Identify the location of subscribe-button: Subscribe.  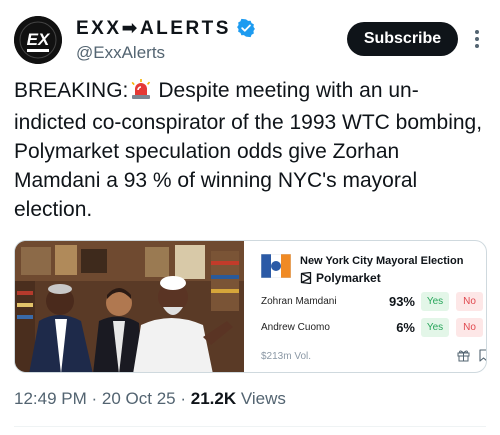
(402, 39).